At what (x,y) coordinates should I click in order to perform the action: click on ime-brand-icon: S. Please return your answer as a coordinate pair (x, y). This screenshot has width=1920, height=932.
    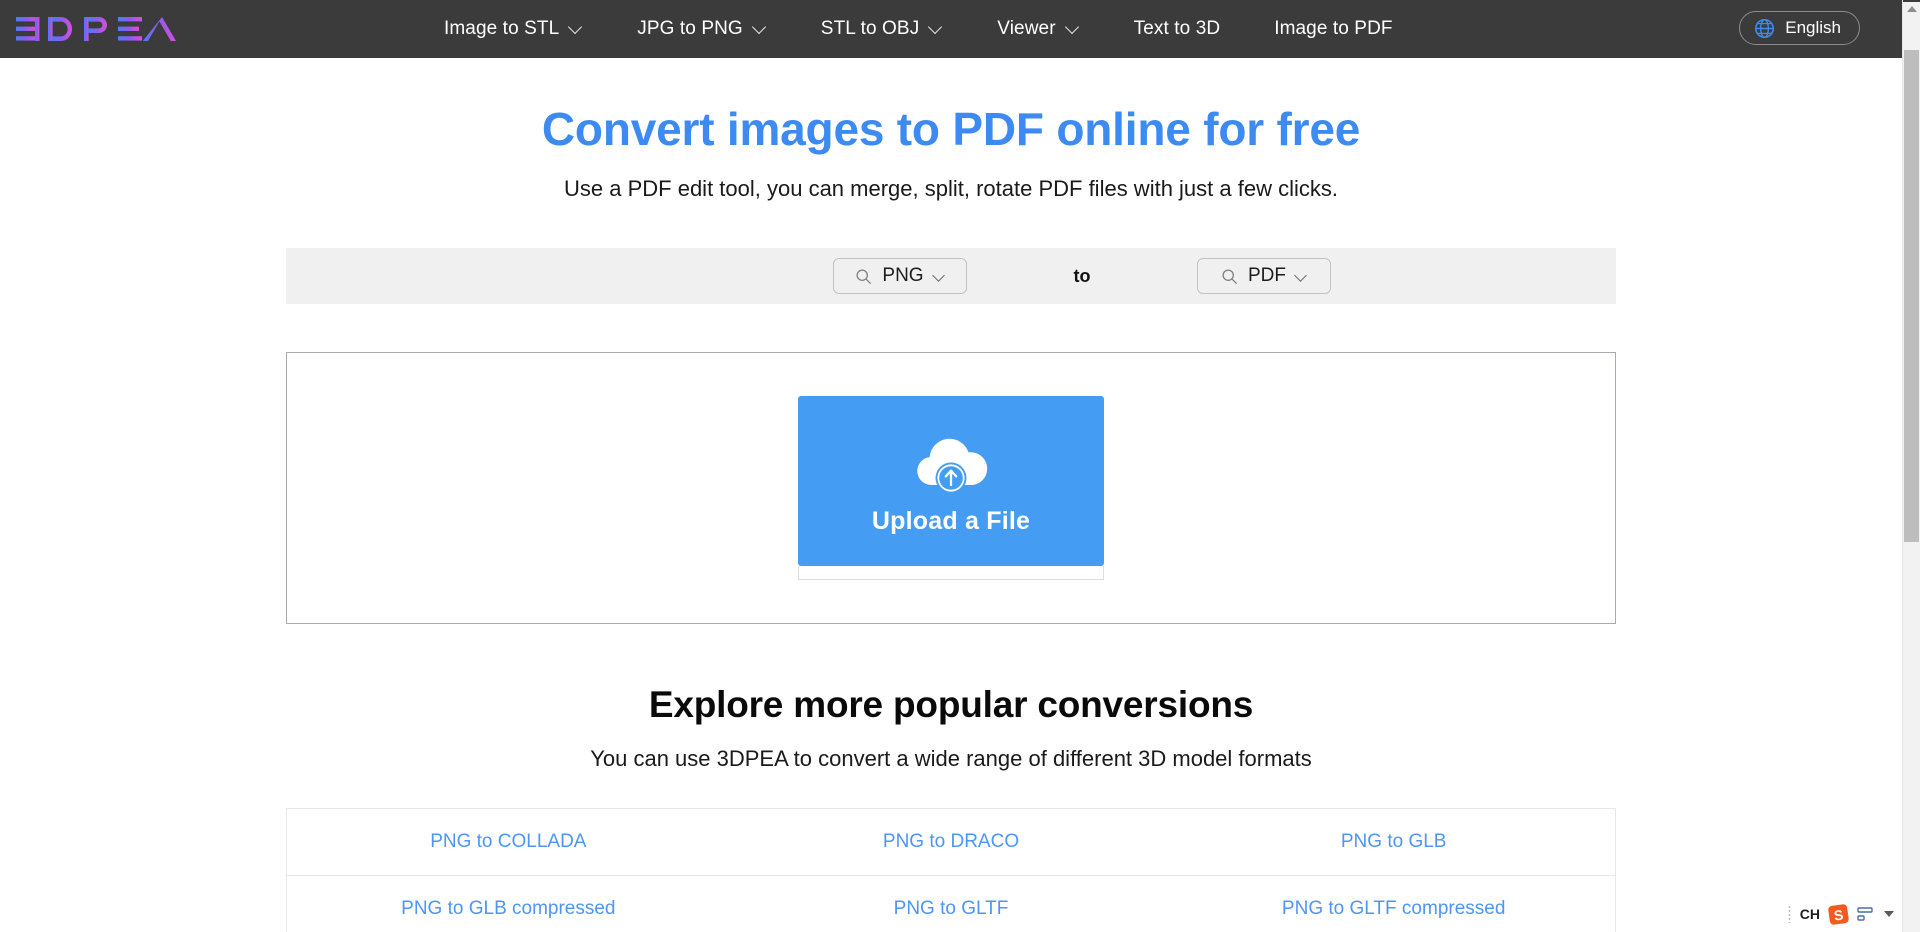
    Looking at the image, I should click on (1838, 914).